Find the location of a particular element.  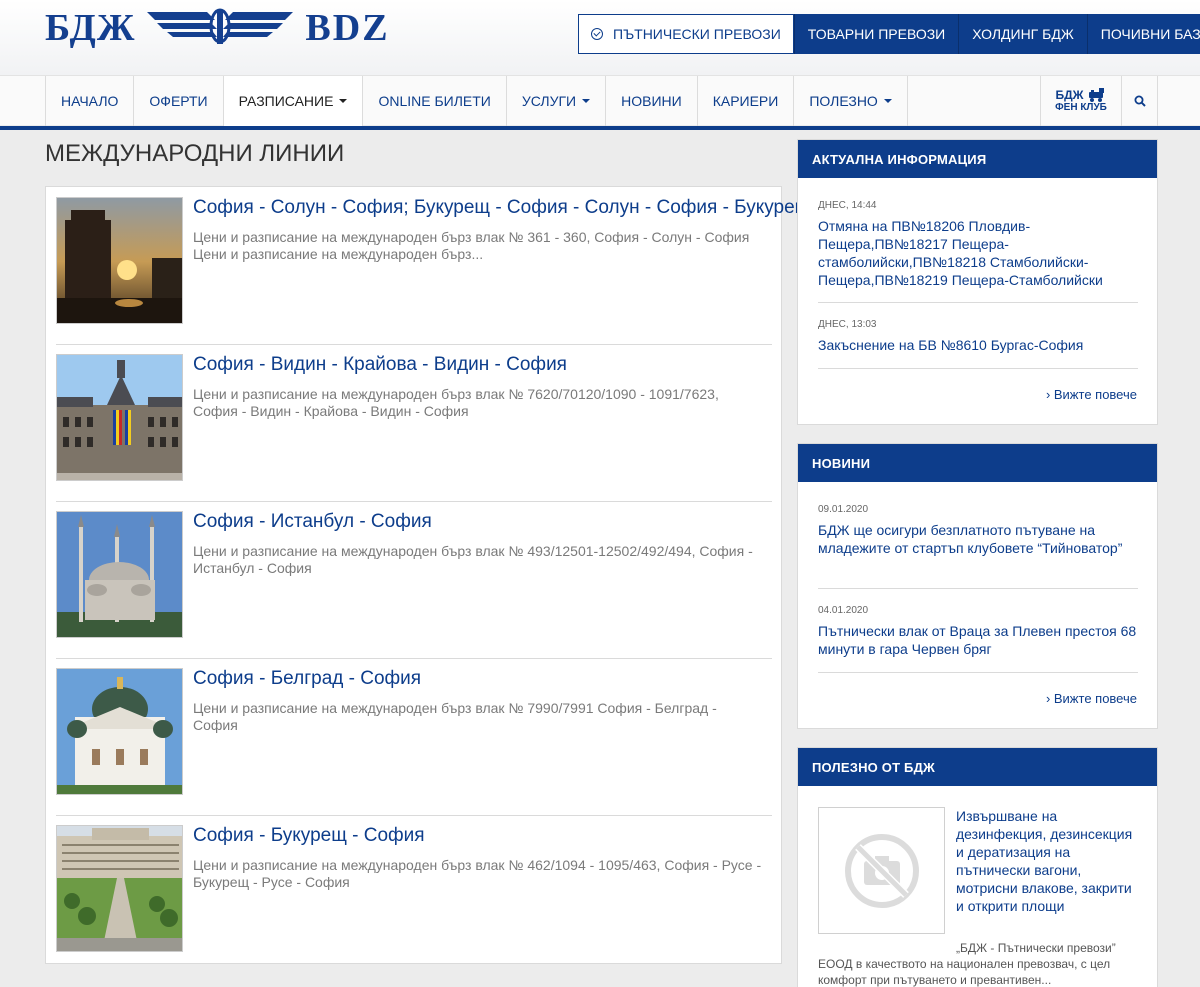

menu-item-online-tickets: ONLINE БИЛЕТИ is located at coordinates (435, 101).